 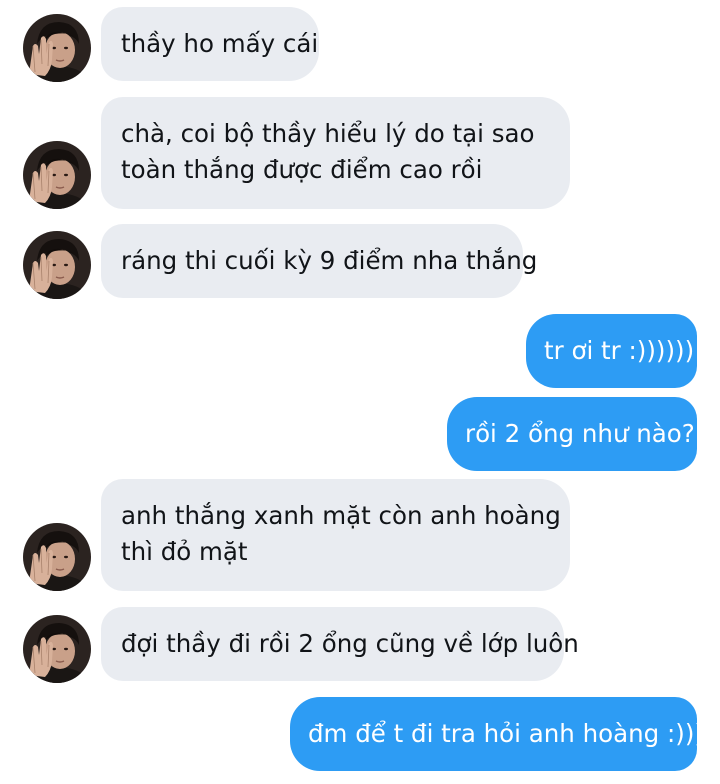 I want to click on outgoing-message-bubble: tr ơi tr :)))))), so click(x=611, y=351).